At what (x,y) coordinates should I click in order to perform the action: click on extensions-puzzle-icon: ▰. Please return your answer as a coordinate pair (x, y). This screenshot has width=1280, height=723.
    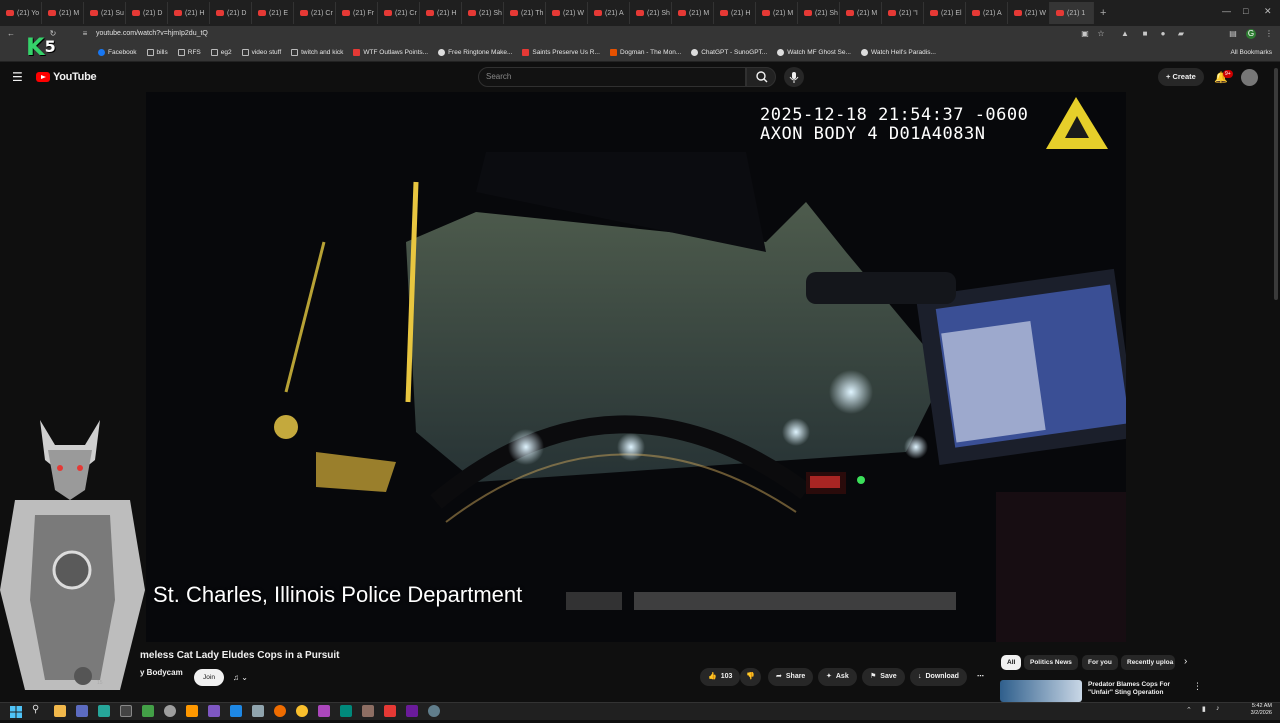
    Looking at the image, I should click on (1181, 34).